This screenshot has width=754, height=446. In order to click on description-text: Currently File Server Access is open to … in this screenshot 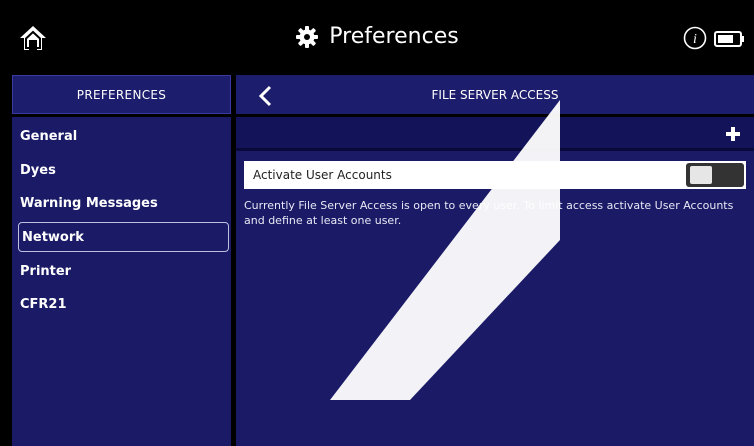, I will do `click(489, 213)`.